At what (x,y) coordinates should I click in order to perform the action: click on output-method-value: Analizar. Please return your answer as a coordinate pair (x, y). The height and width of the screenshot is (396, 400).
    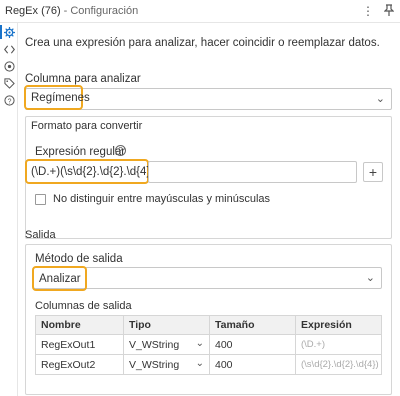
    Looking at the image, I should click on (59, 278).